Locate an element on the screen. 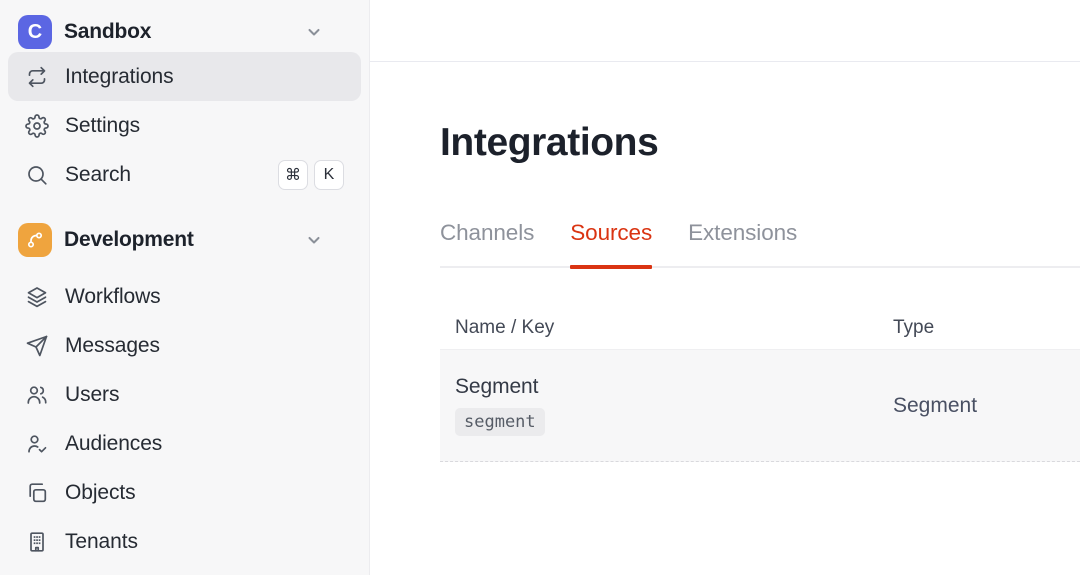 The height and width of the screenshot is (575, 1080). tab-extensions: Extensions is located at coordinates (742, 242).